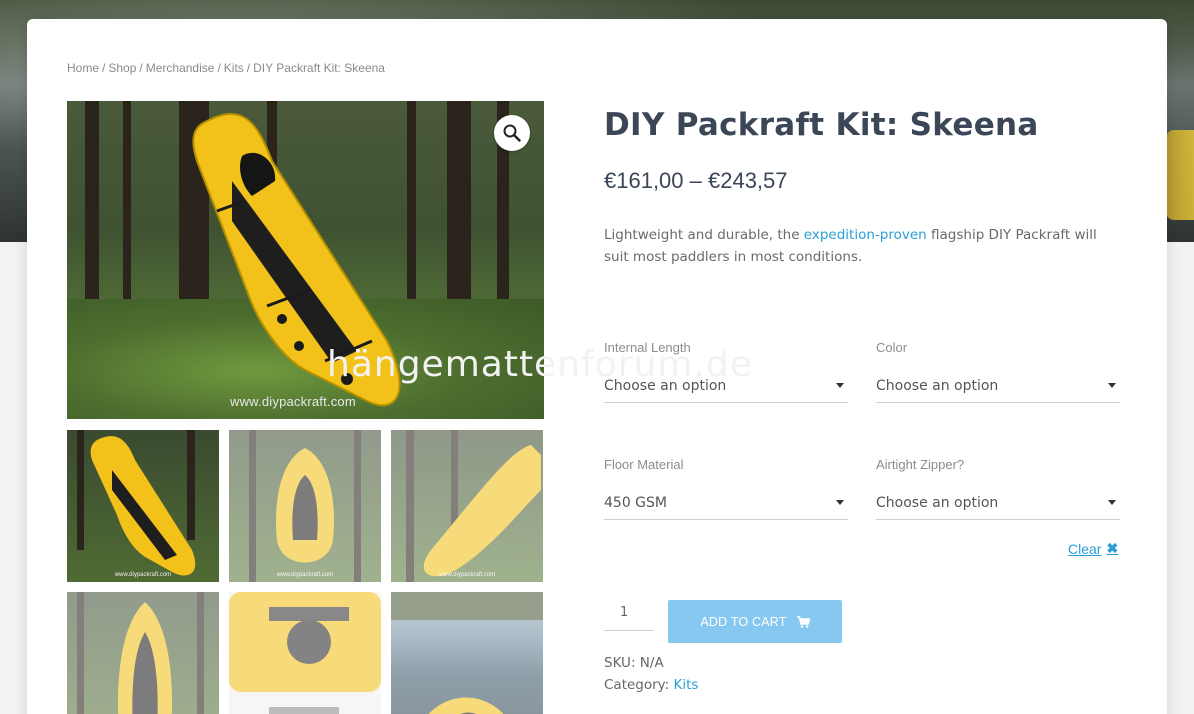  I want to click on magnifier-icon, so click(512, 133).